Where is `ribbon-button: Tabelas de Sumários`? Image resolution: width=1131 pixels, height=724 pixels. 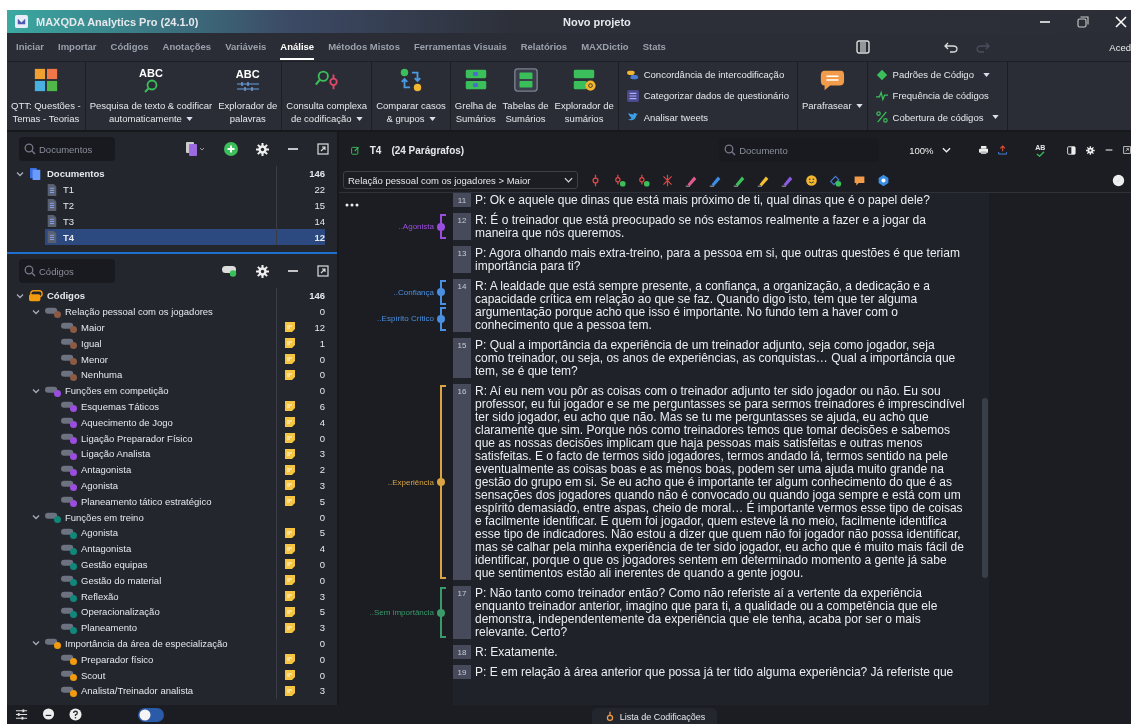 ribbon-button: Tabelas de Sumários is located at coordinates (525, 96).